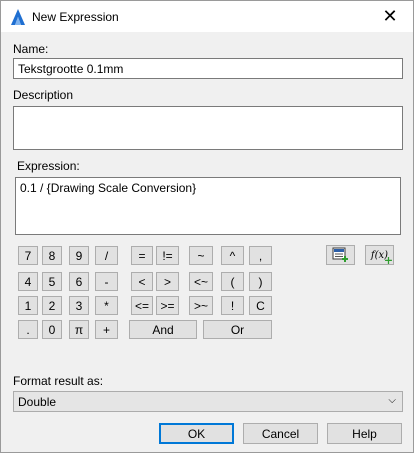 The width and height of the screenshot is (414, 453). I want to click on key-minus: -, so click(106, 281).